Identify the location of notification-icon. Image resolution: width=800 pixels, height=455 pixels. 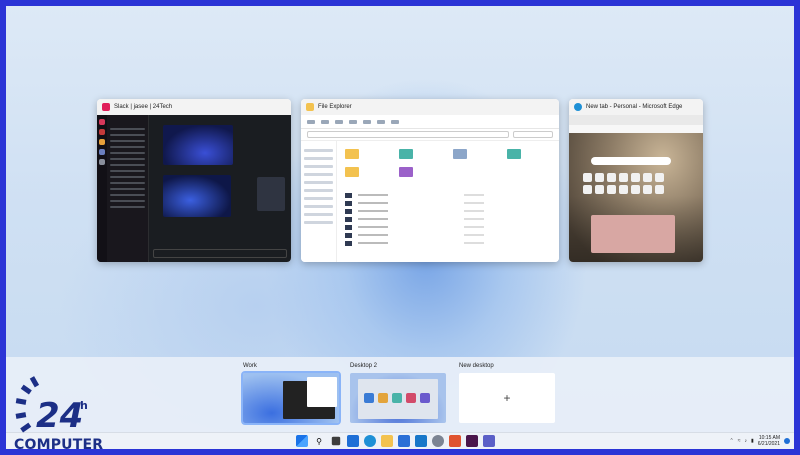
(787, 441).